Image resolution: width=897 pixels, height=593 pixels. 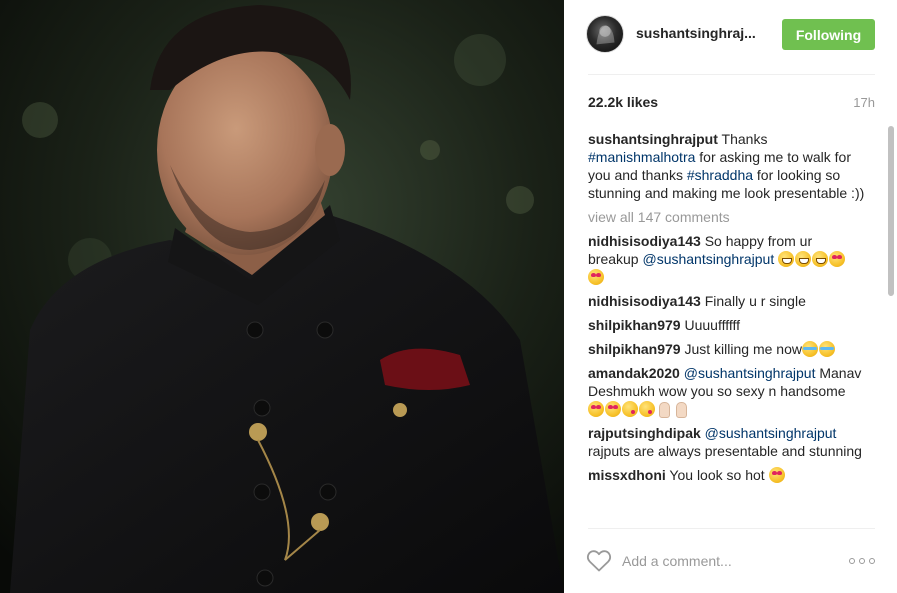 I want to click on view-all-comments-link: view all 147 comments, so click(x=726, y=217).